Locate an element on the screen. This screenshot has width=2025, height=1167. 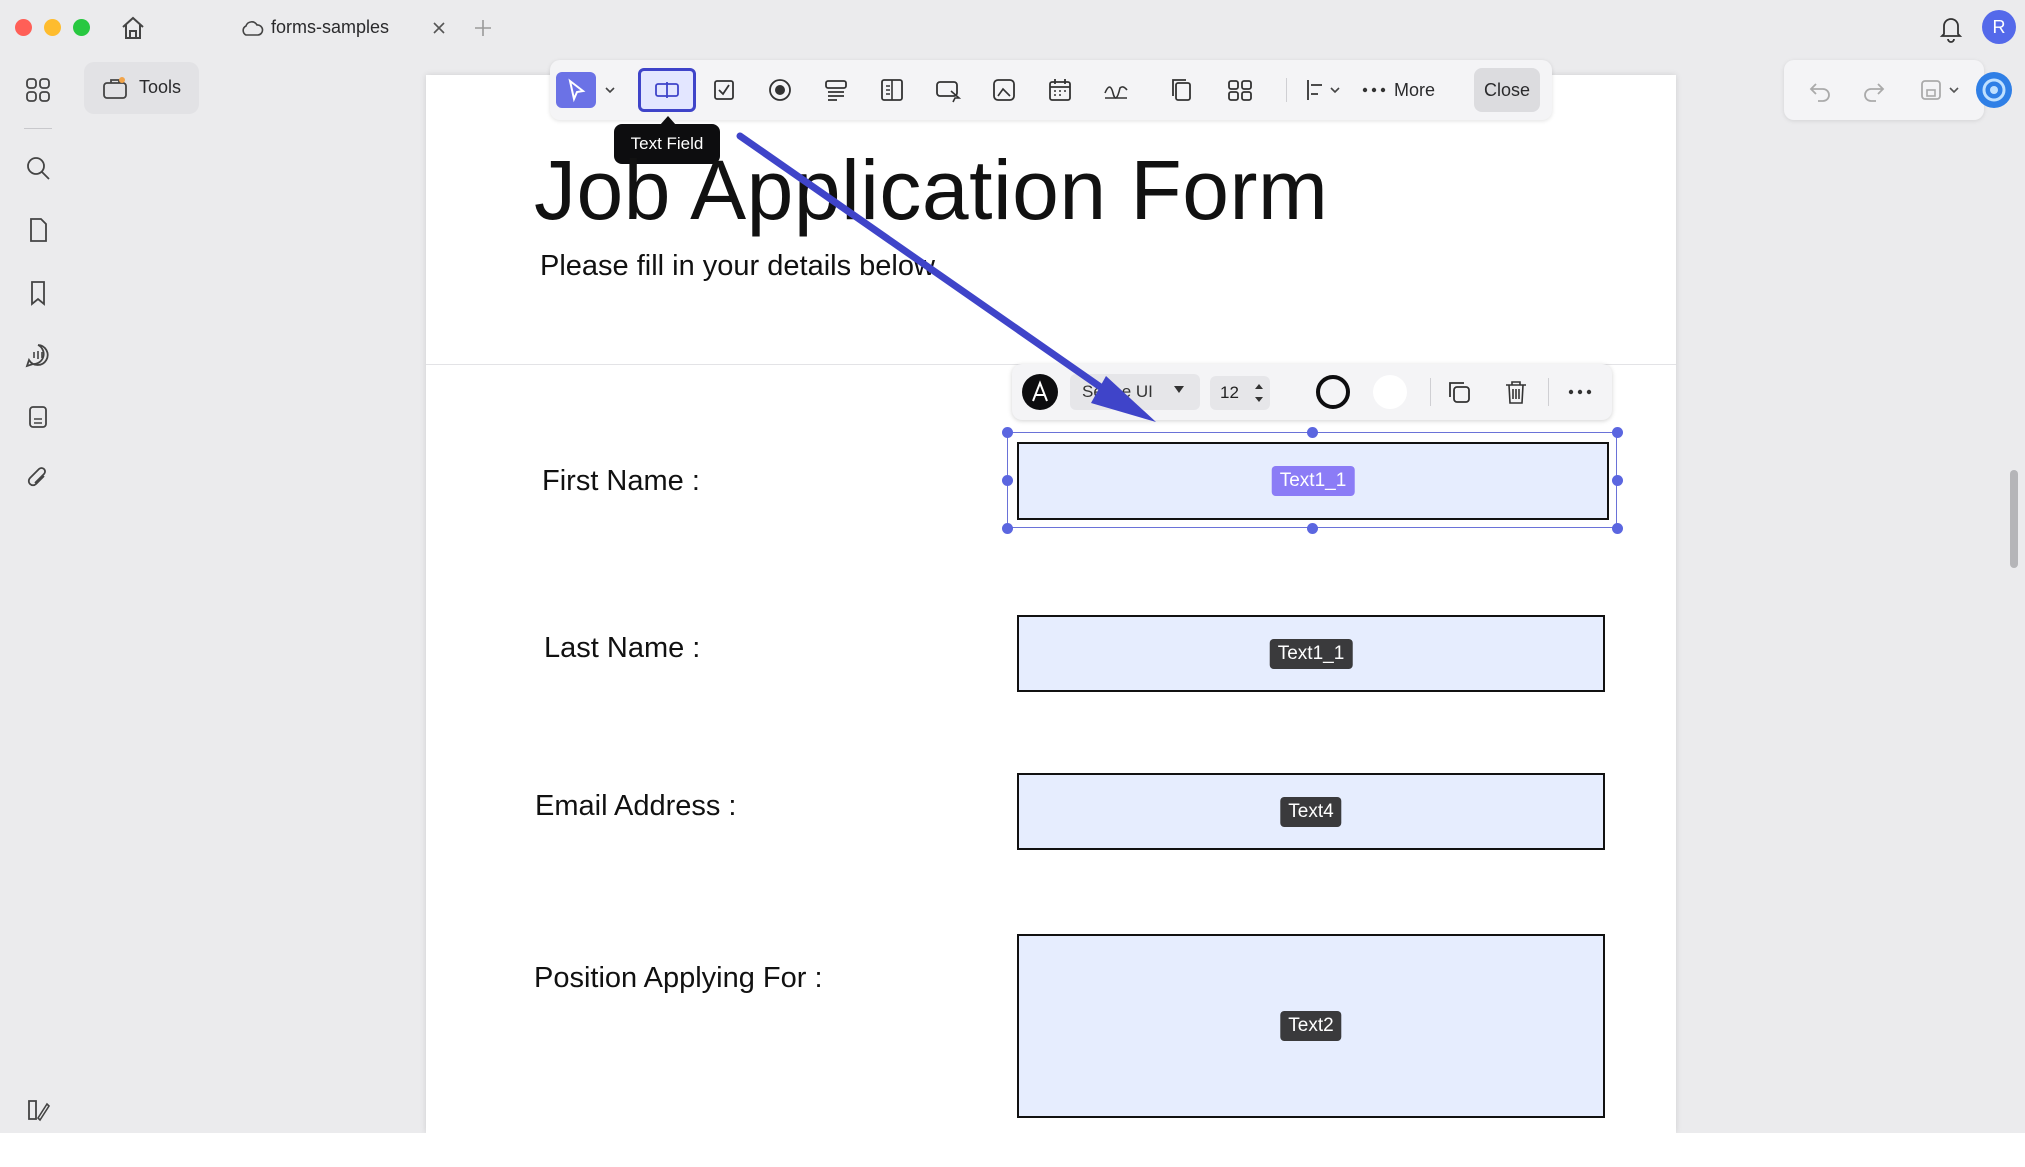
position-text-field: Text2 is located at coordinates (1311, 1026).